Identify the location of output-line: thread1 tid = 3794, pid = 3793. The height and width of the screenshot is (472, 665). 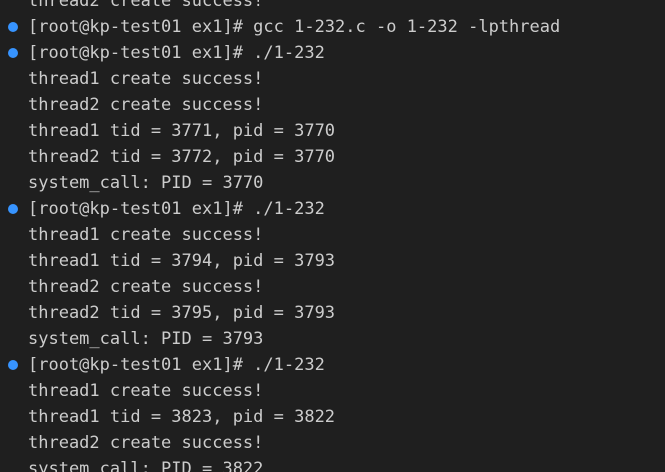
(332, 261).